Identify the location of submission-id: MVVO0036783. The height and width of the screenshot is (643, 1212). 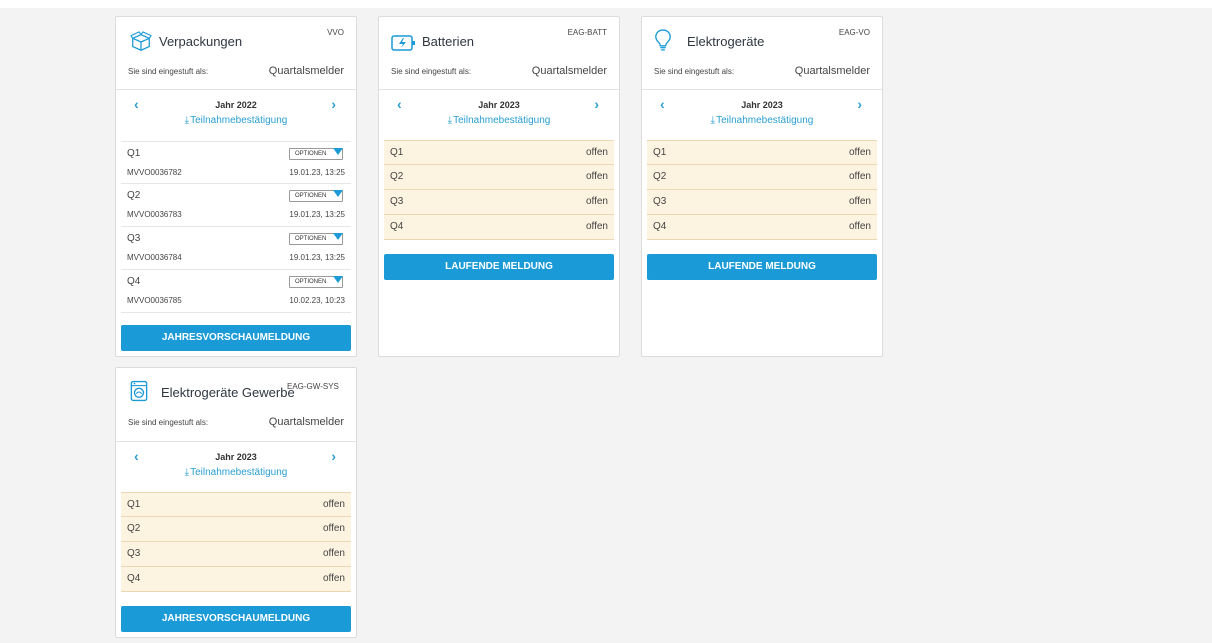
(154, 214).